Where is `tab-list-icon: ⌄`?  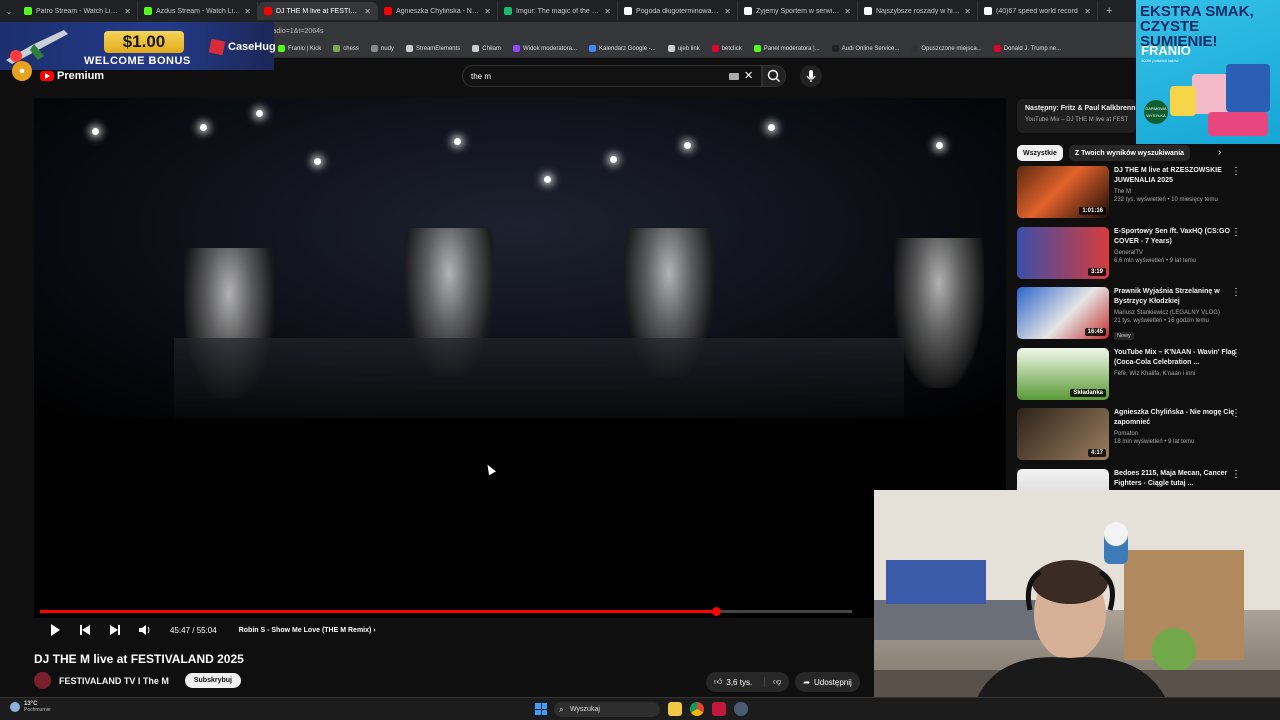 tab-list-icon: ⌄ is located at coordinates (9, 11).